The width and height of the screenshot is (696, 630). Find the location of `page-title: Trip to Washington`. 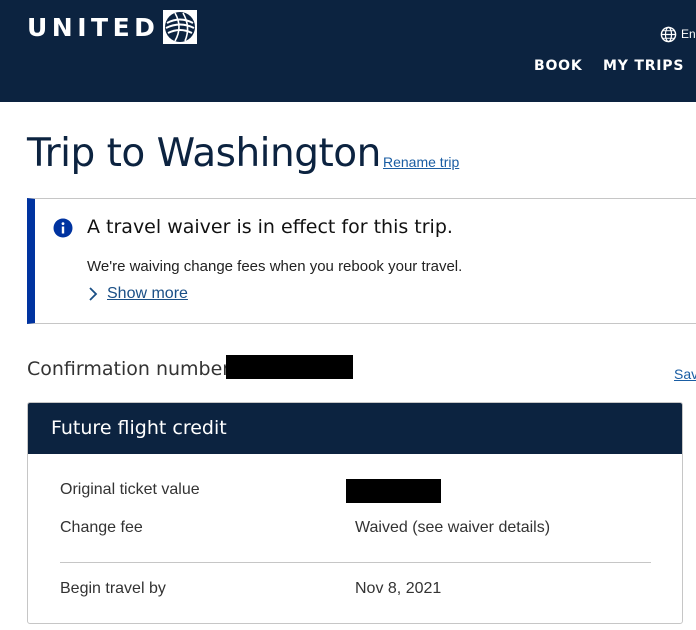

page-title: Trip to Washington is located at coordinates (204, 153).